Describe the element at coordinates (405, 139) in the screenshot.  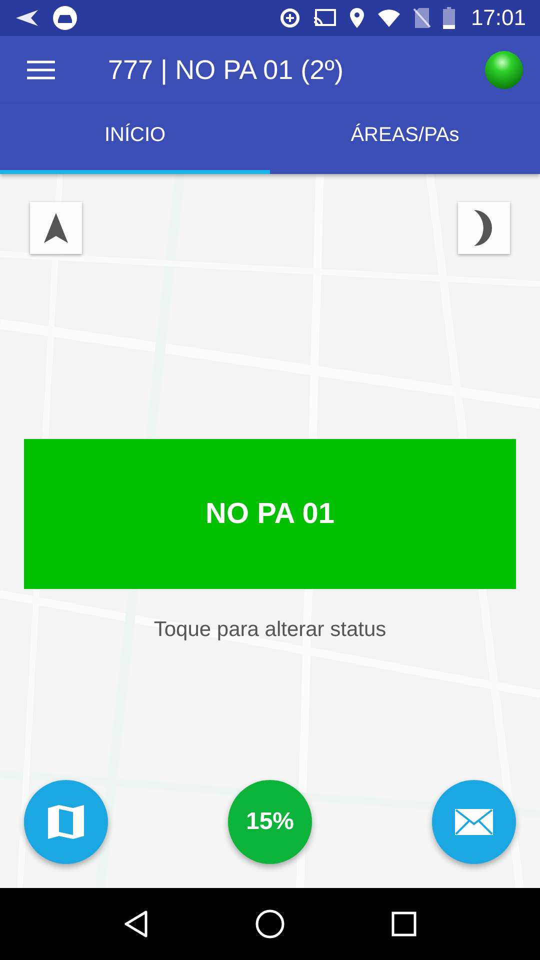
I see `tab: ÁREAS/PAs` at that location.